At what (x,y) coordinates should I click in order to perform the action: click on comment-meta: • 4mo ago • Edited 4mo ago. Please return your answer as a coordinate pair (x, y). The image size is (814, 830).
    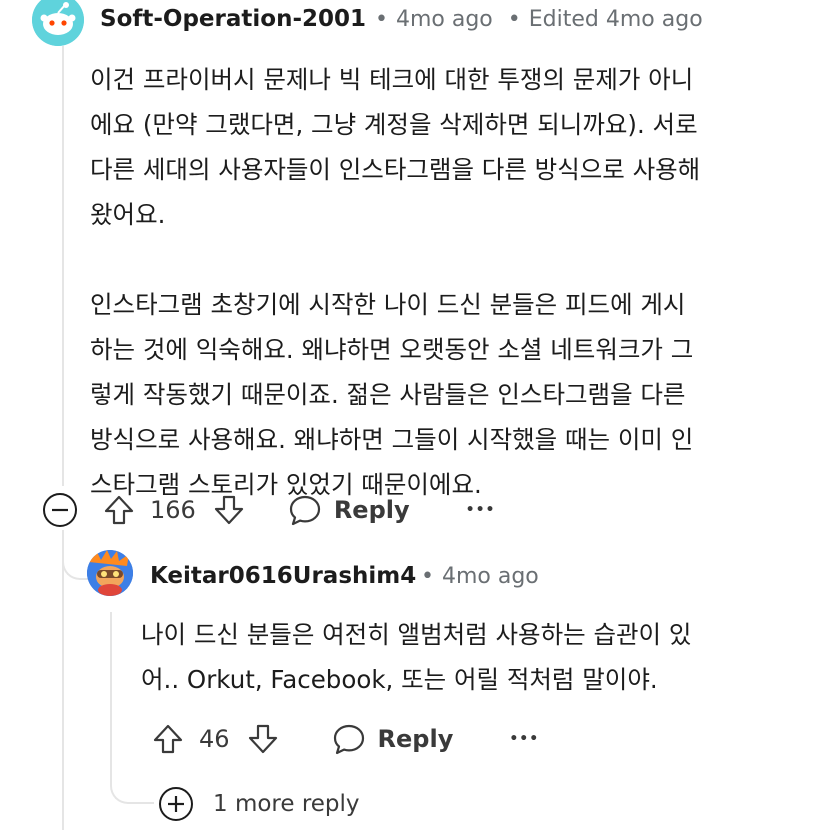
    Looking at the image, I should click on (539, 19).